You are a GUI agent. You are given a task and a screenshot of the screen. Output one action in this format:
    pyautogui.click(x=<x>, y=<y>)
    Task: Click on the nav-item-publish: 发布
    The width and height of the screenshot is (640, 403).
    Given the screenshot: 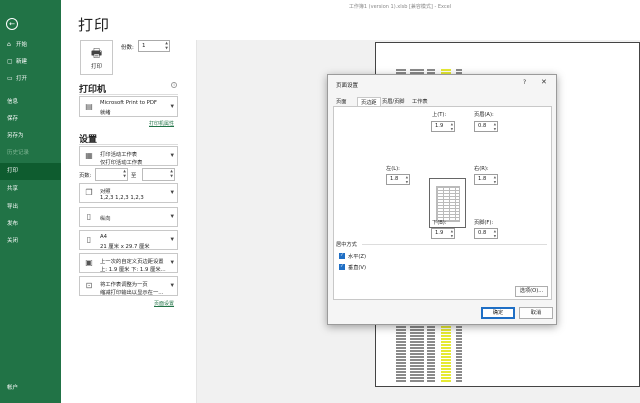 What is the action you would take?
    pyautogui.click(x=30, y=224)
    